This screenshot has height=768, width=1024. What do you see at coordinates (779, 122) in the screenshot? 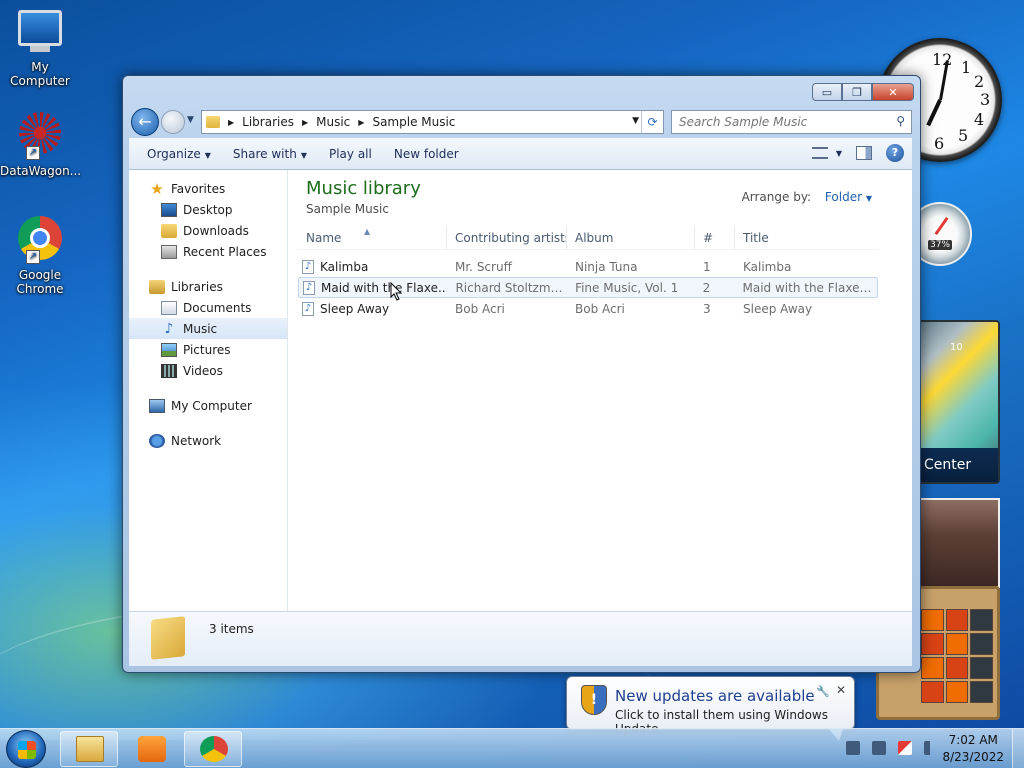
I see `search-input` at bounding box center [779, 122].